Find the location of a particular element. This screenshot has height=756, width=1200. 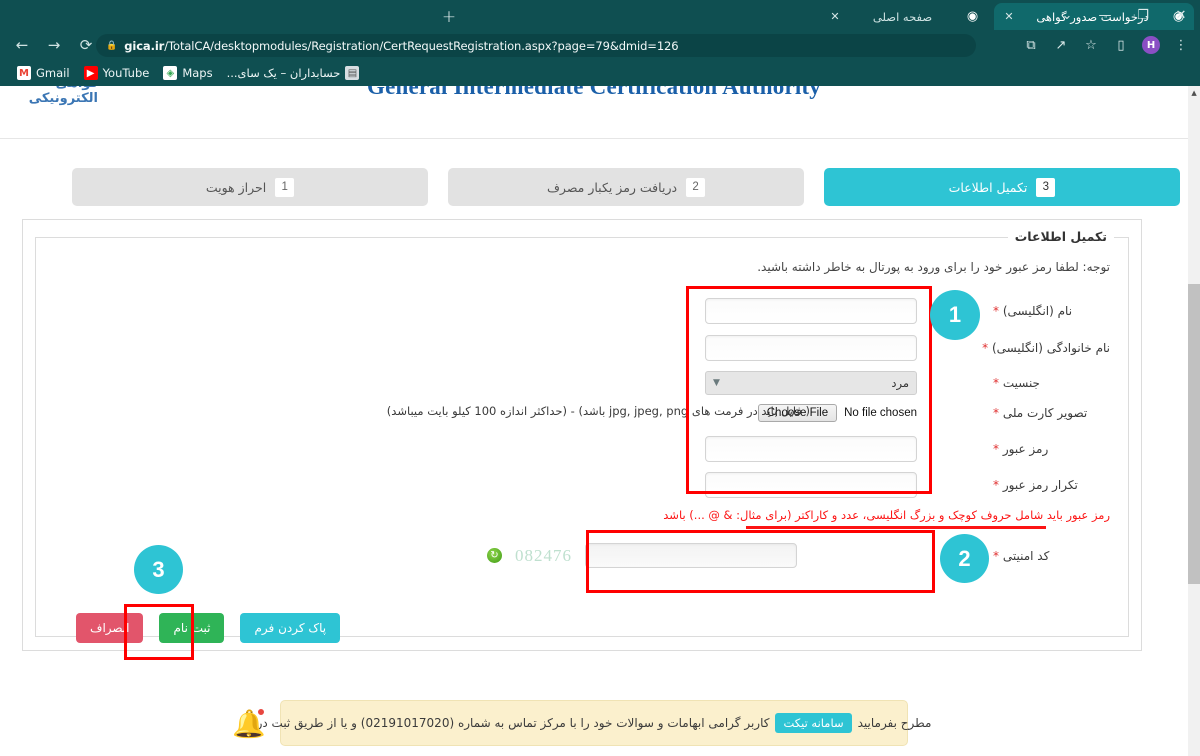

site-logo: گواهی الکترونیکی is located at coordinates (63, 96).